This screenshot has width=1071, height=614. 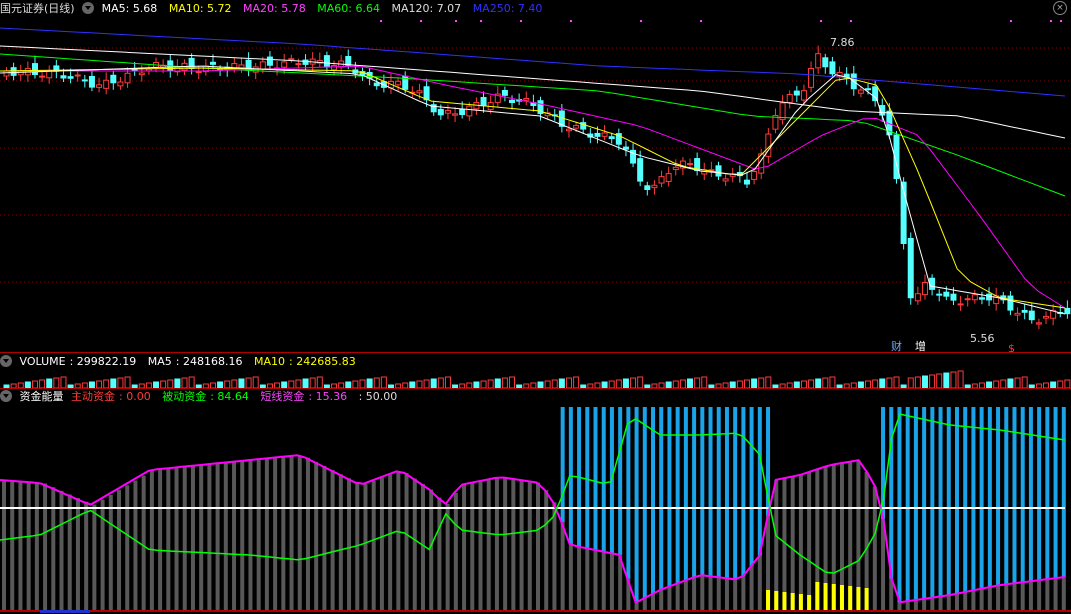 What do you see at coordinates (533, 62) in the screenshot?
I see `ma250-line` at bounding box center [533, 62].